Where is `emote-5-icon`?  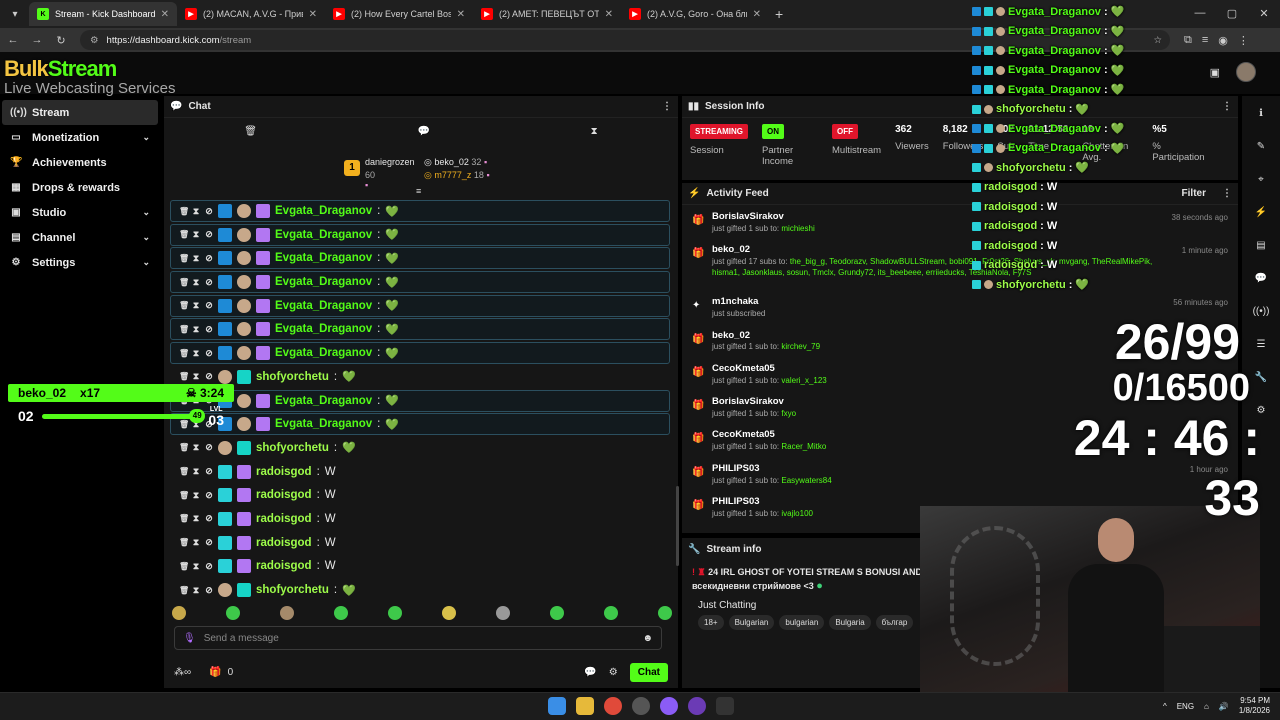
emote-5-icon is located at coordinates (395, 613).